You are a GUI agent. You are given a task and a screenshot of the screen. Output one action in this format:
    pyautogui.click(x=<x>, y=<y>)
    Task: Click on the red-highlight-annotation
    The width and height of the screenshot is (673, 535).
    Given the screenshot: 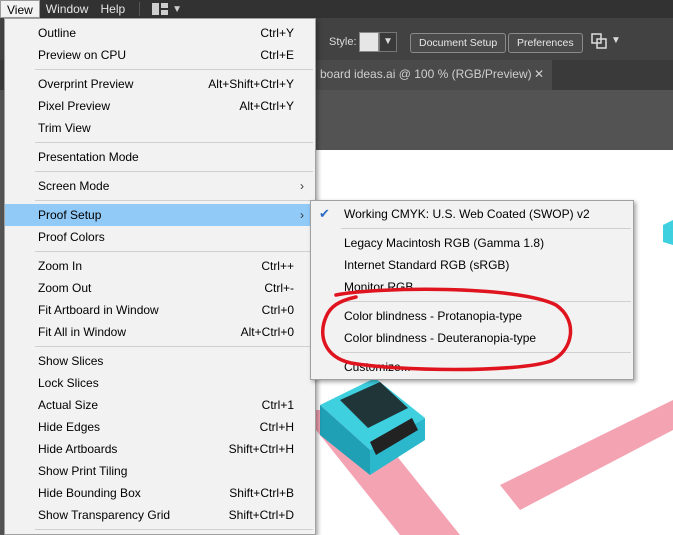 What is the action you would take?
    pyautogui.click(x=447, y=329)
    